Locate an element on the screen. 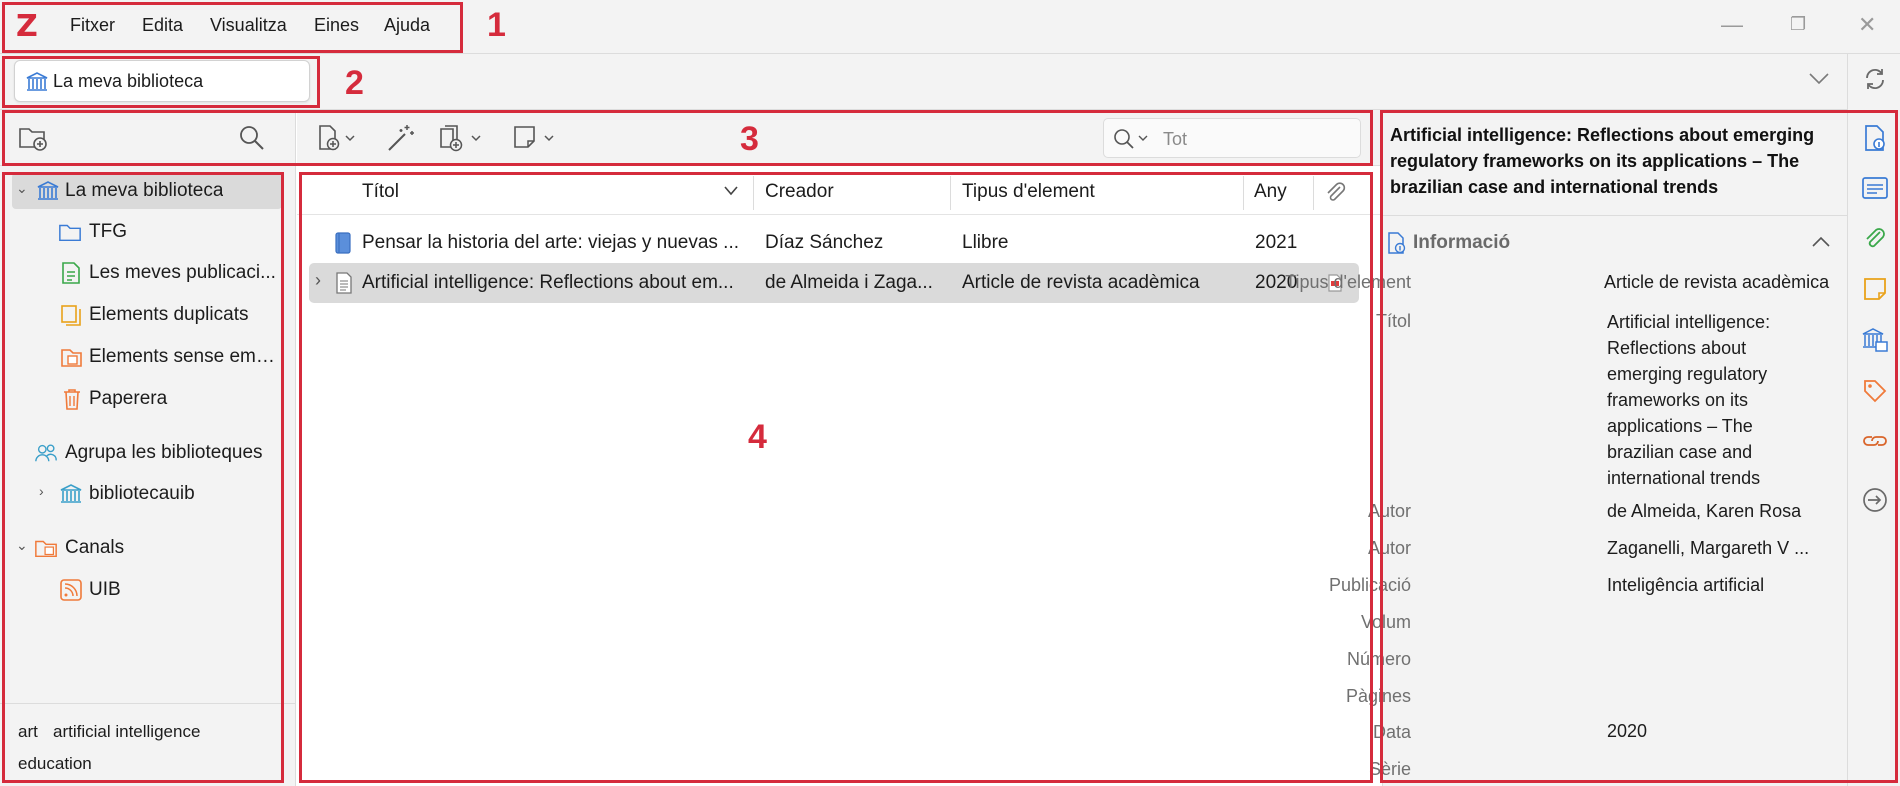 The width and height of the screenshot is (1900, 786). tree-item-label: UIB is located at coordinates (105, 589).